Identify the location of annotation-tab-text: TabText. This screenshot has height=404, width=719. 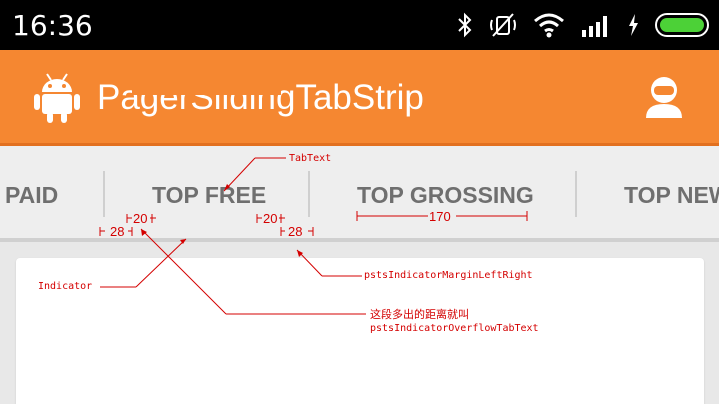
(310, 158).